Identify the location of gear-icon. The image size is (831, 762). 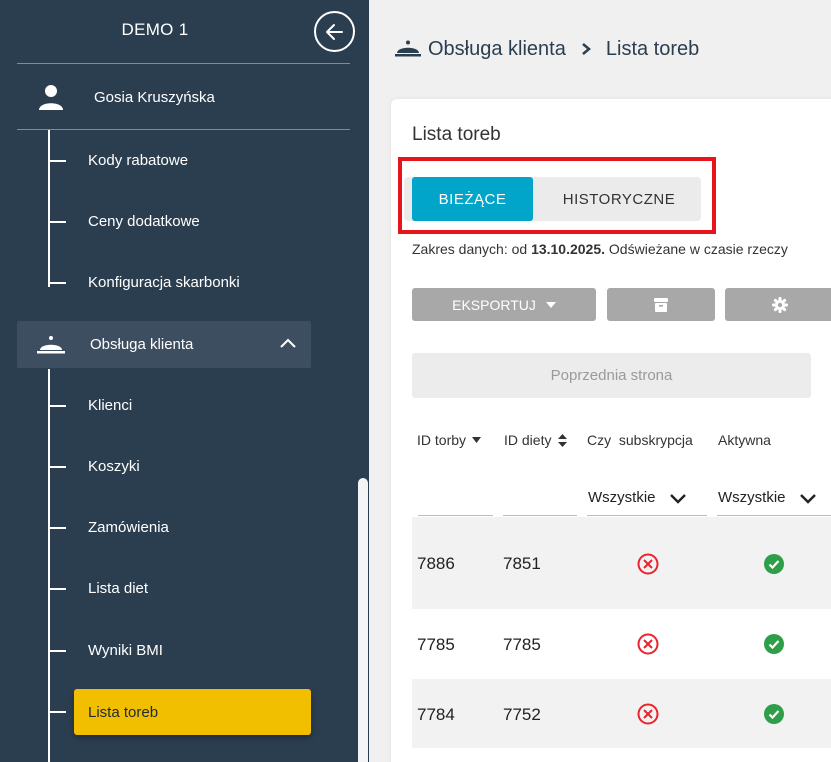
(780, 304).